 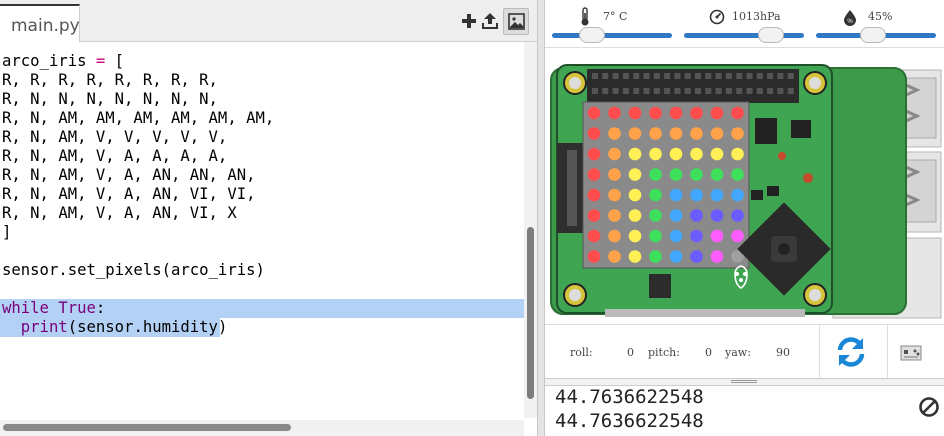 I want to click on sensor-controls: 7° C 1013hPa % 45%, so click(x=744, y=24).